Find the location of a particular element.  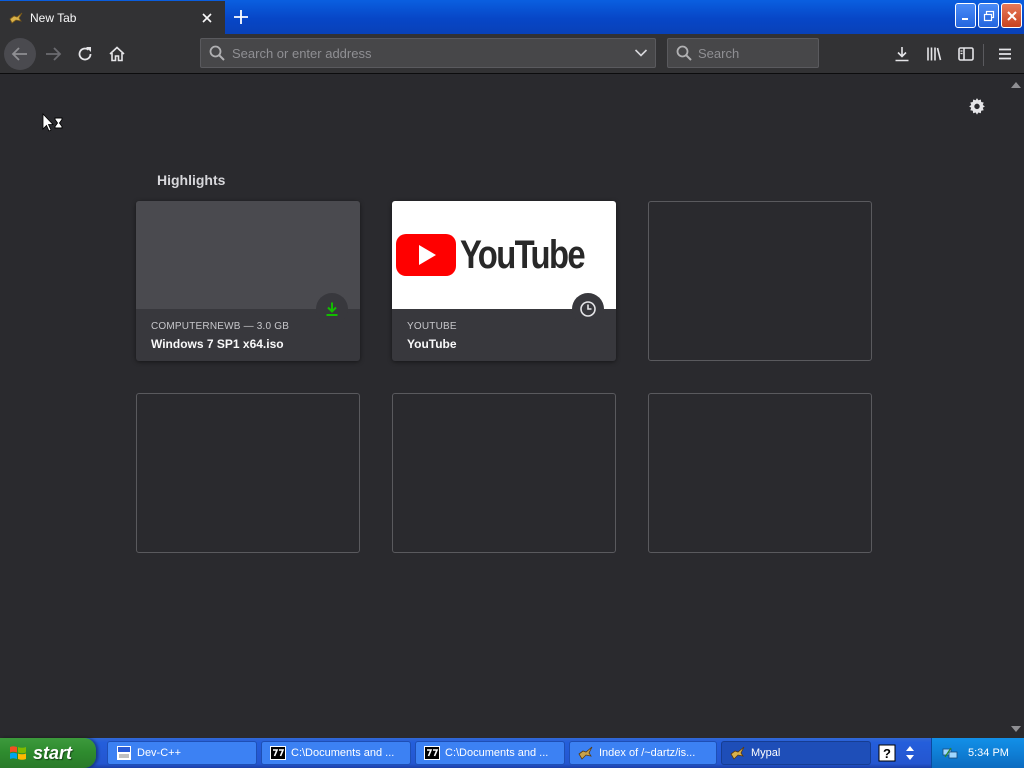

card-title: YouTube is located at coordinates (432, 344).